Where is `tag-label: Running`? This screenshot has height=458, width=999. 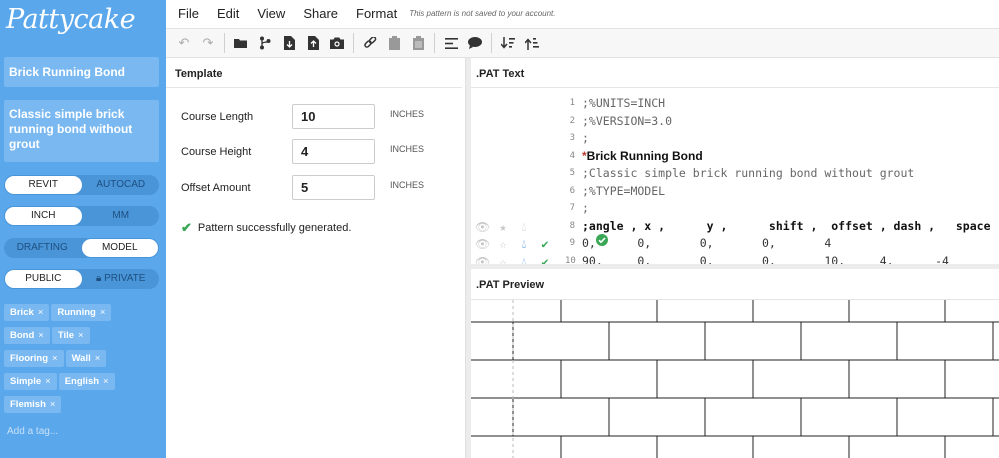 tag-label: Running is located at coordinates (76, 312).